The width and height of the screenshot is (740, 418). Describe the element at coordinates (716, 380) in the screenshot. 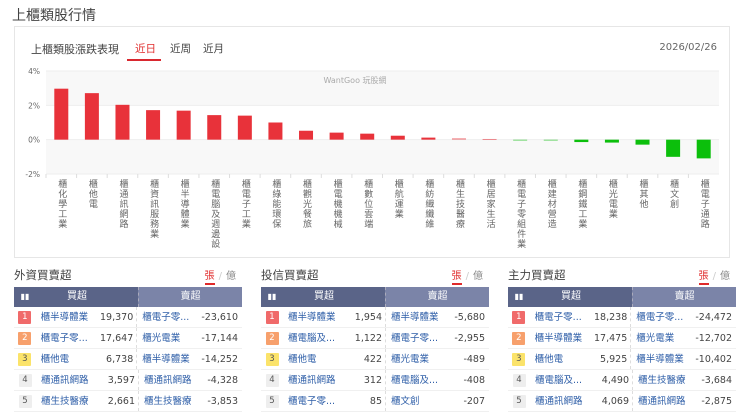

I see `sell-value: -3,684` at that location.